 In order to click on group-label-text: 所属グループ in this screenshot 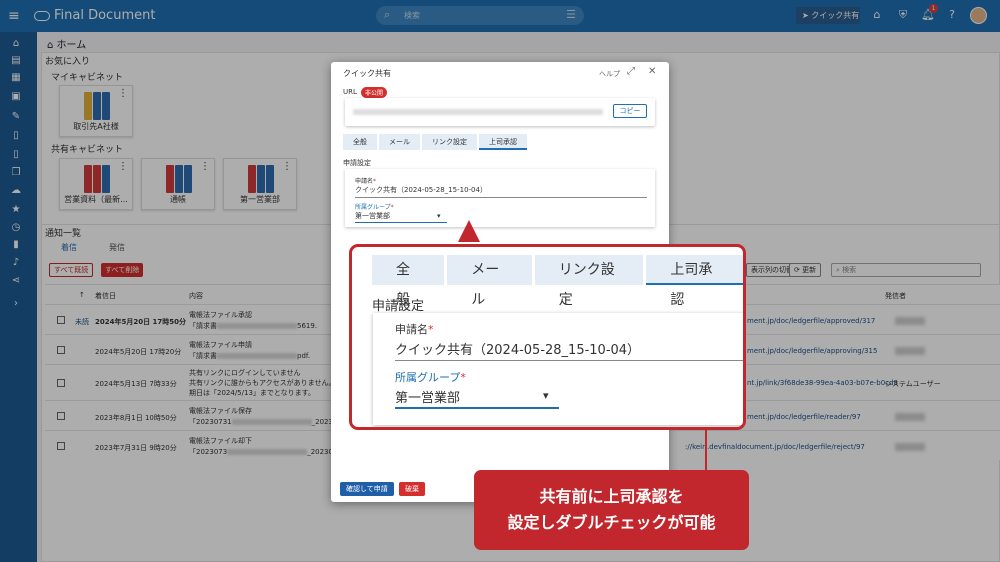, I will do `click(373, 207)`.